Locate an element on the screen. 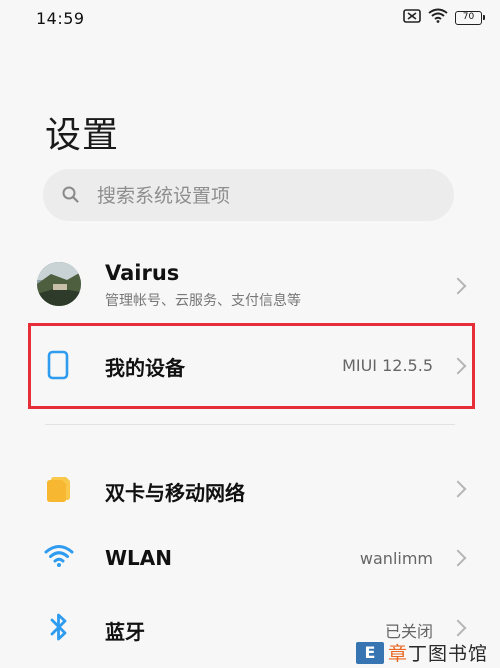 This screenshot has width=500, height=668. watermark-text-rest: 丁图书馆 is located at coordinates (447, 654).